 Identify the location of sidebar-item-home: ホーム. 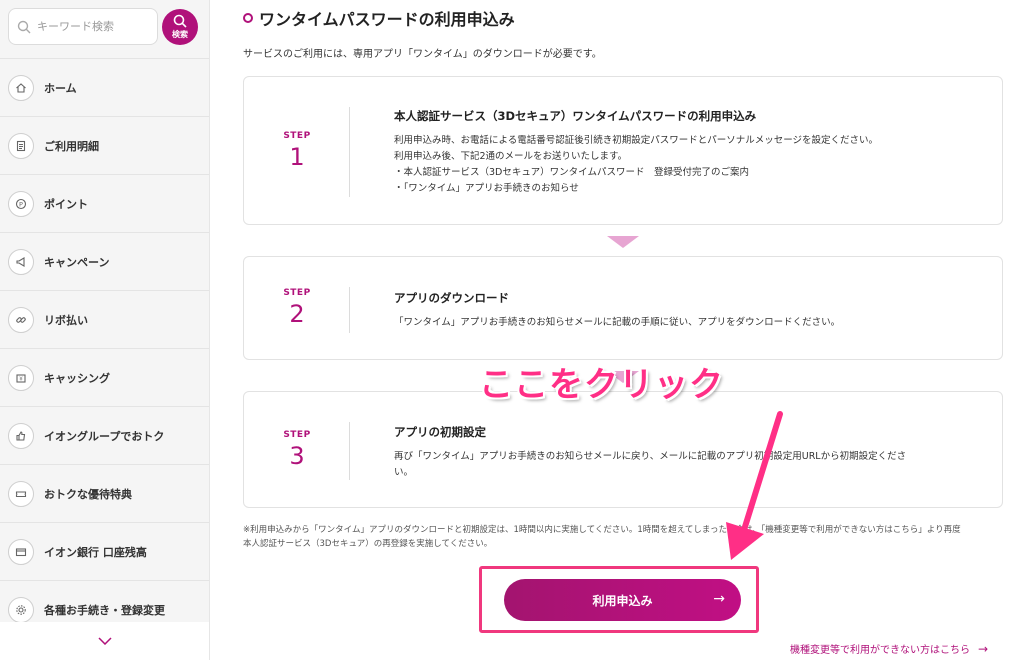
(104, 87).